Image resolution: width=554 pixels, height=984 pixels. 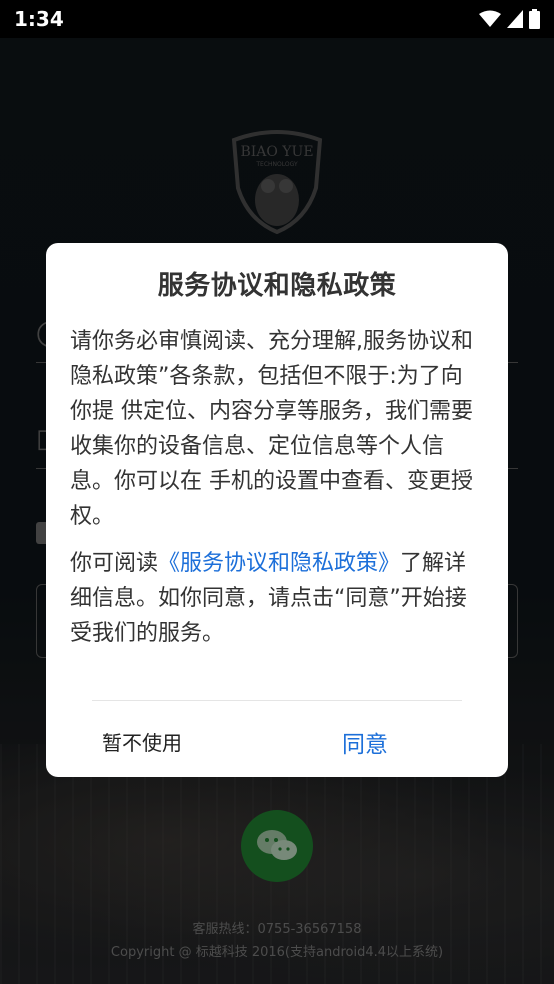 I want to click on signal-icon, so click(x=515, y=19).